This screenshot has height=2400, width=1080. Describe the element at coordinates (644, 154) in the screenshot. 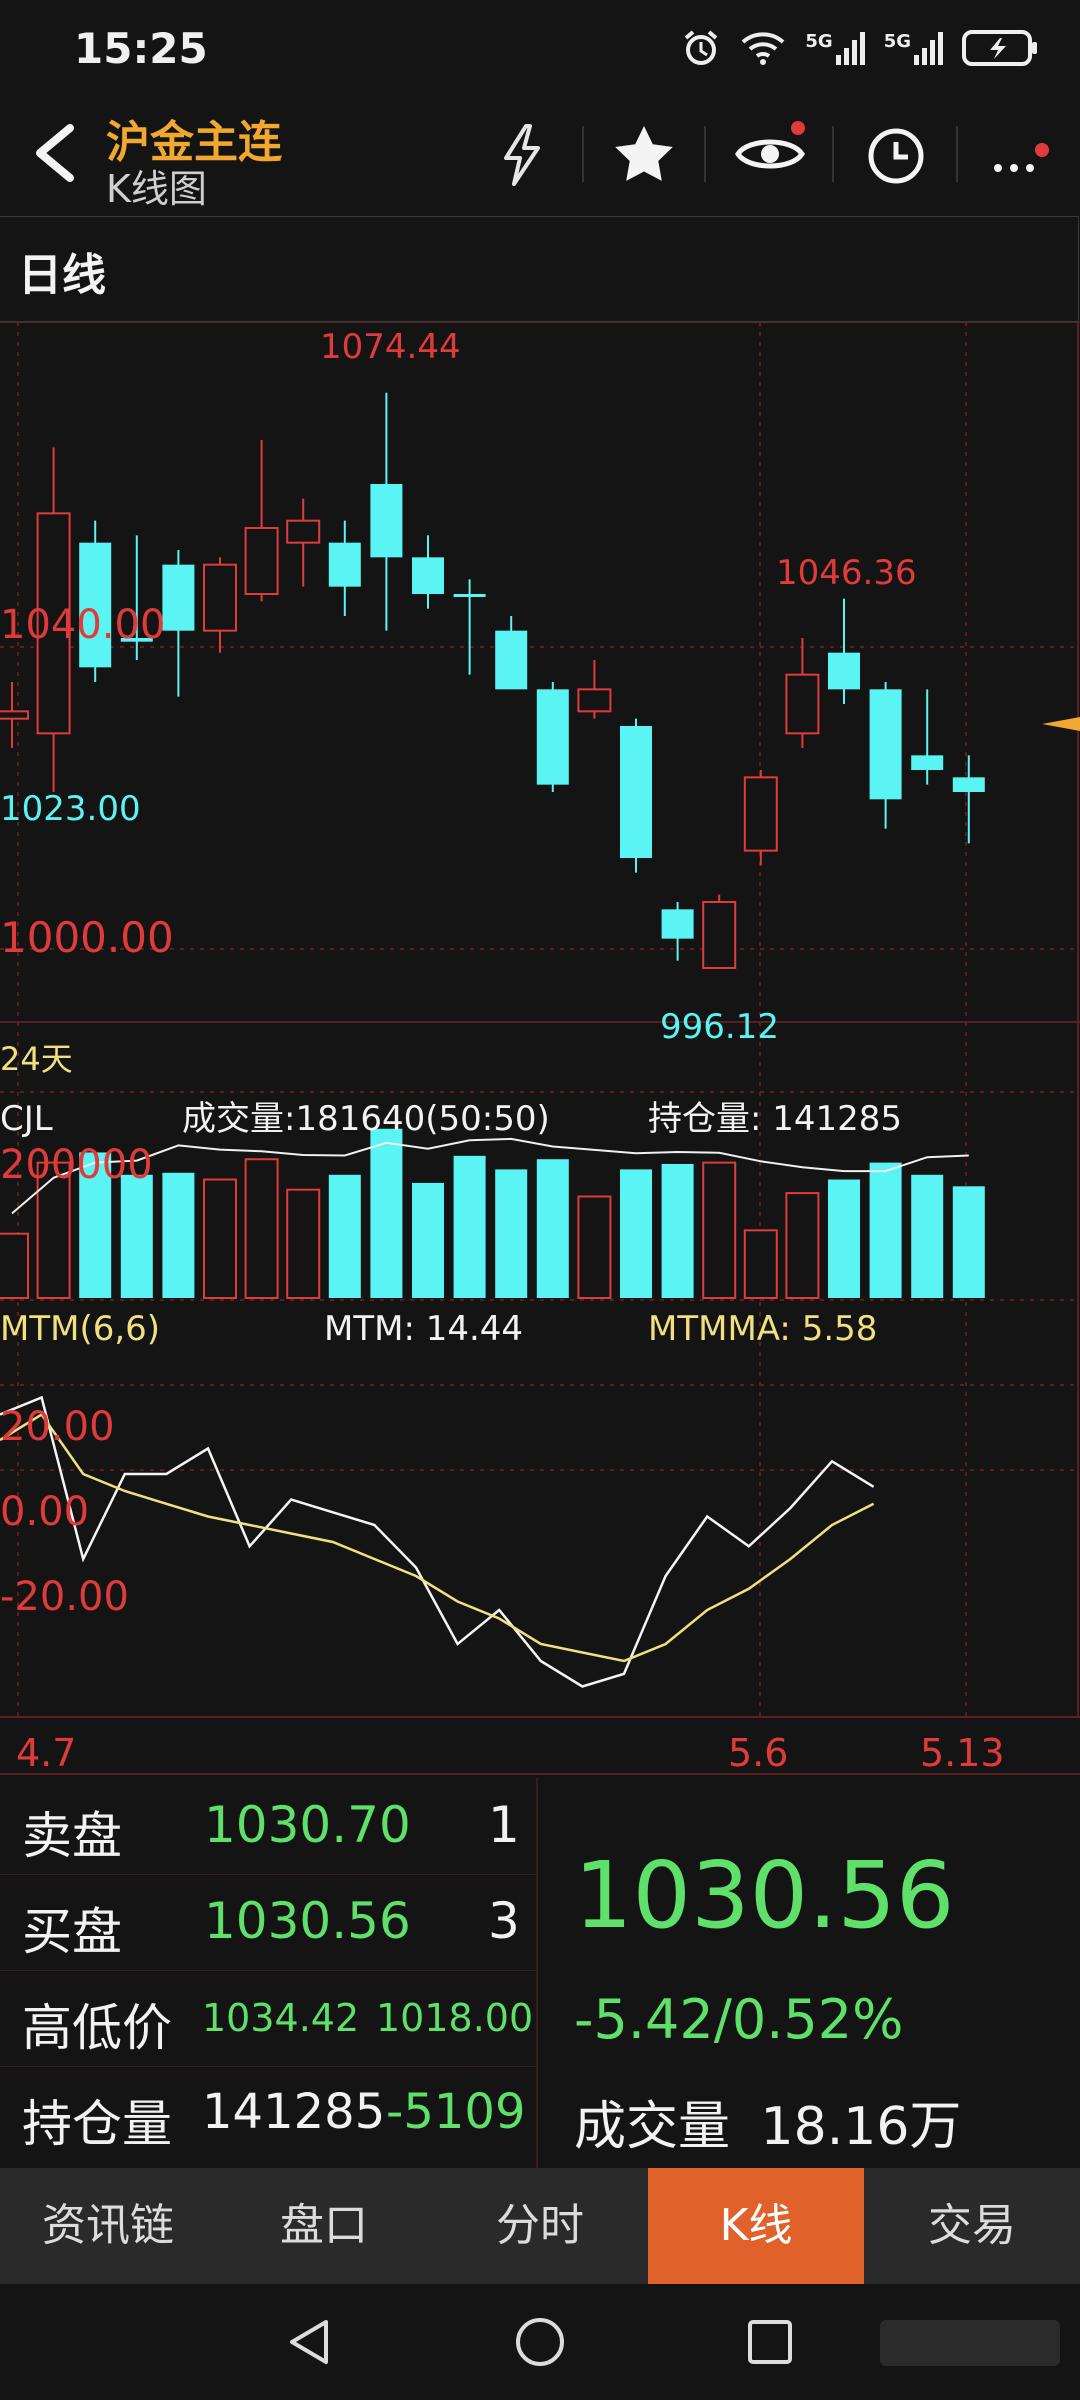

I see `star-icon` at that location.